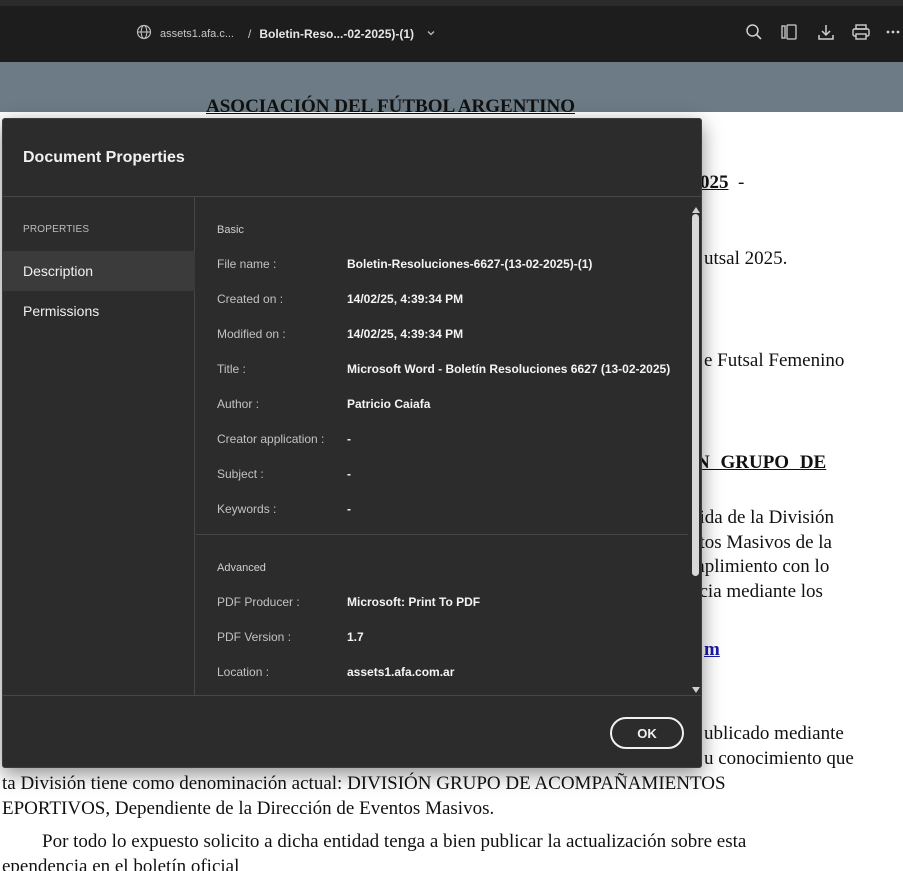 The image size is (903, 871). Describe the element at coordinates (696, 207) in the screenshot. I see `scroll-up-arrow-icon` at that location.